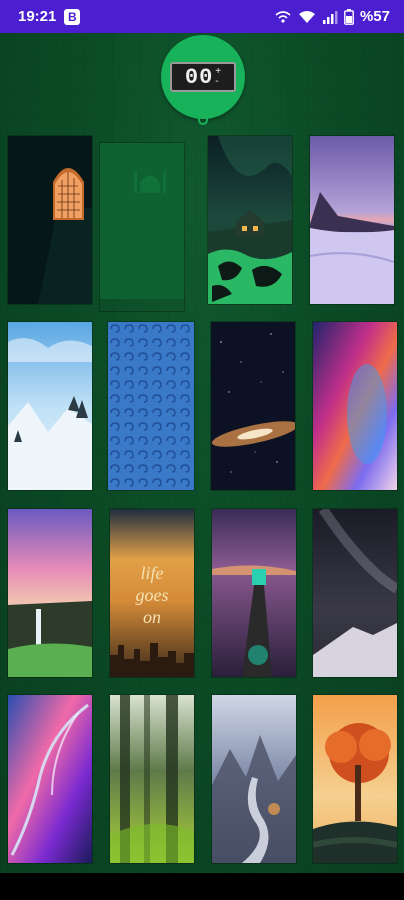 This screenshot has width=404, height=900. I want to click on milky-way-mountain-image, so click(355, 593).